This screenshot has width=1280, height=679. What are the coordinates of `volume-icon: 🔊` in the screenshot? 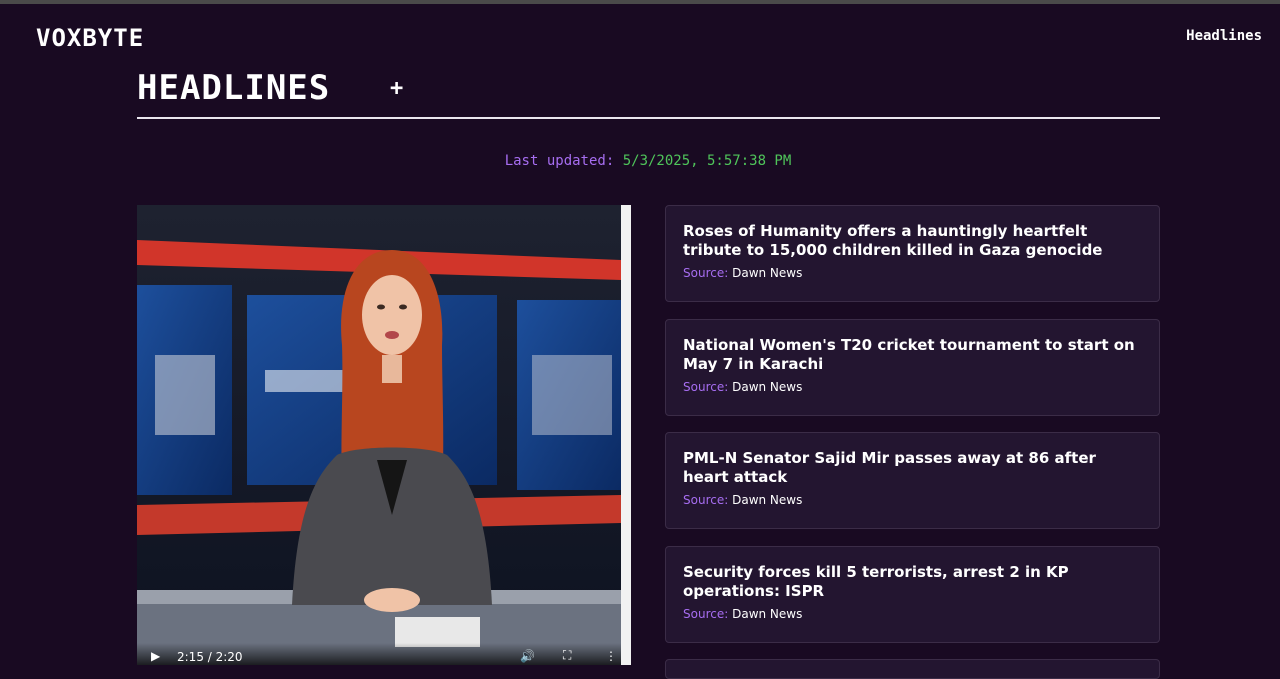 It's located at (527, 656).